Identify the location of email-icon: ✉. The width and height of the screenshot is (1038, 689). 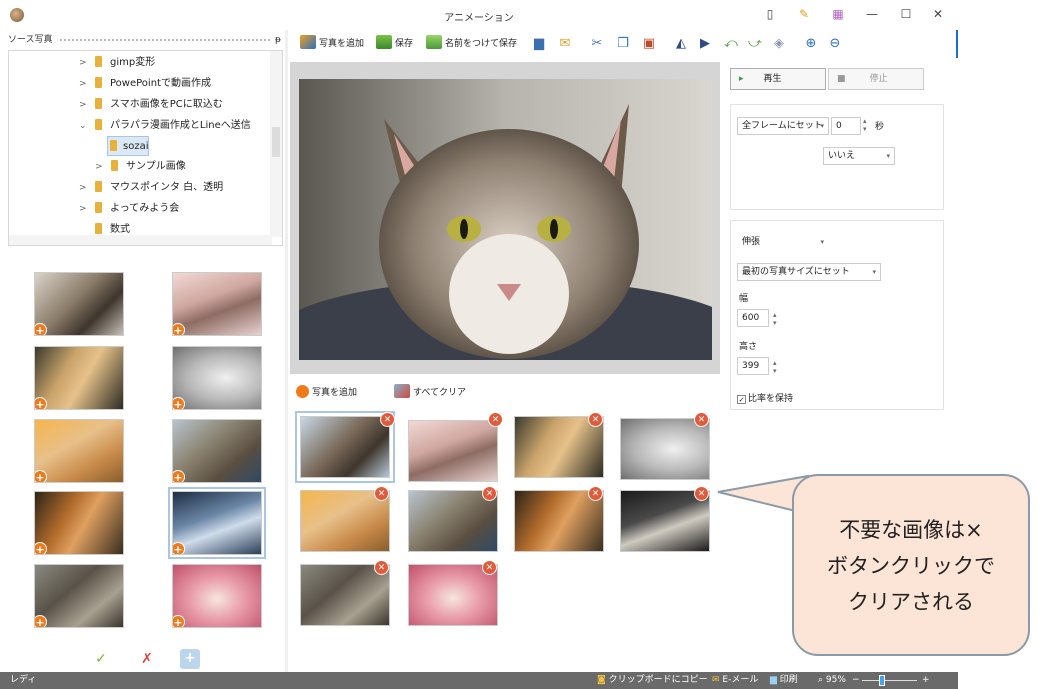
(565, 44).